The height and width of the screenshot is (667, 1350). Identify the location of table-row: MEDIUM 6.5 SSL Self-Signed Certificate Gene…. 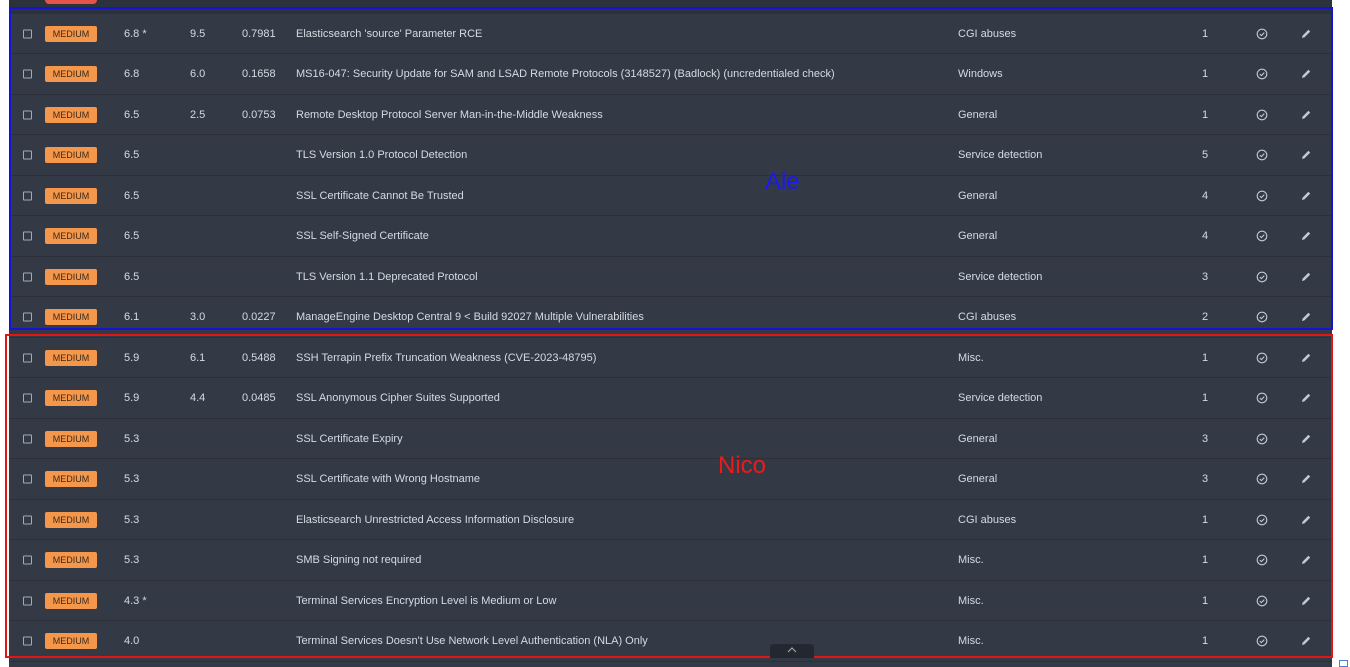
(670, 237).